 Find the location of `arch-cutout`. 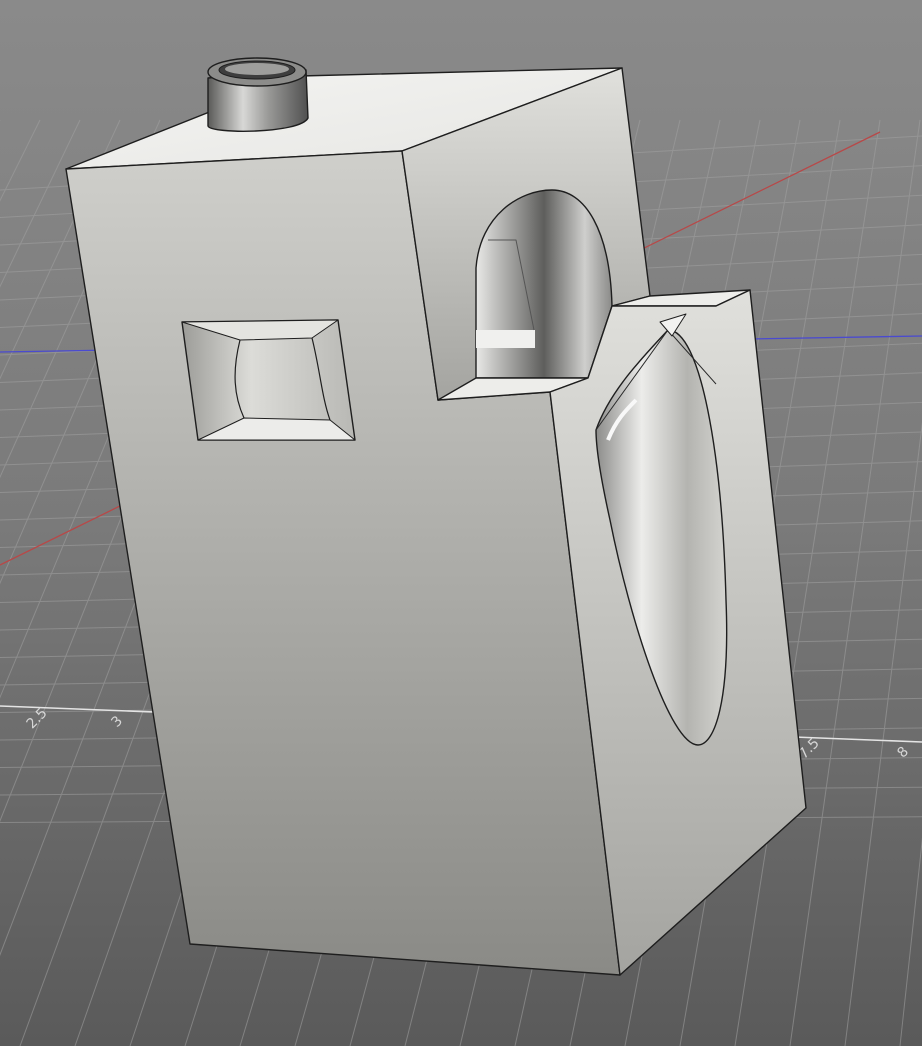

arch-cutout is located at coordinates (544, 284).